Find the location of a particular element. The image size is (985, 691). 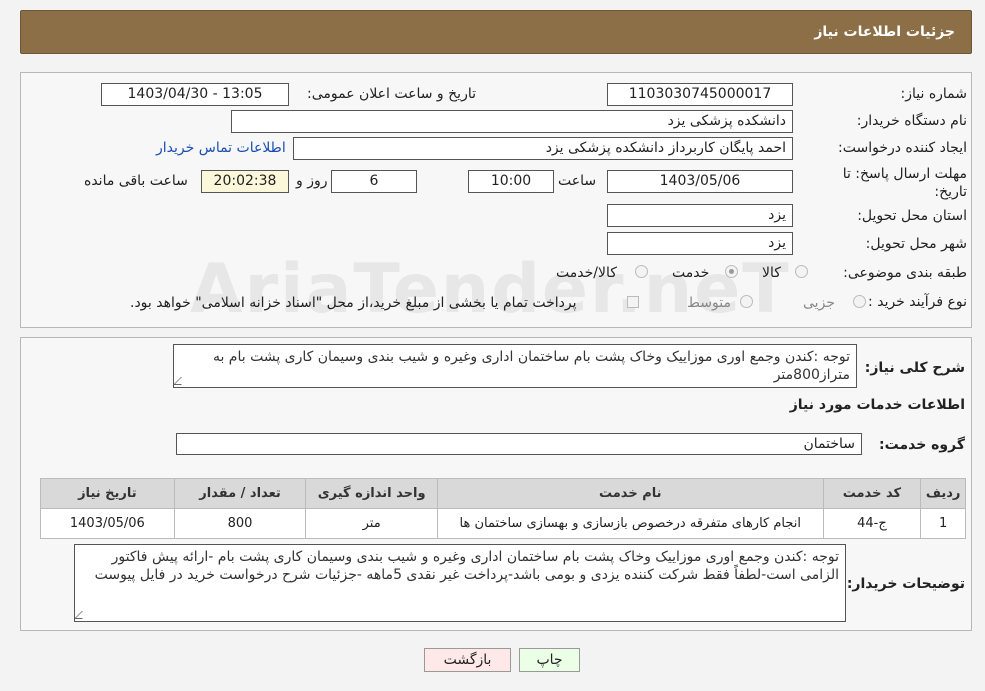

col-date-header: تاریخ نیاز is located at coordinates (107, 493).